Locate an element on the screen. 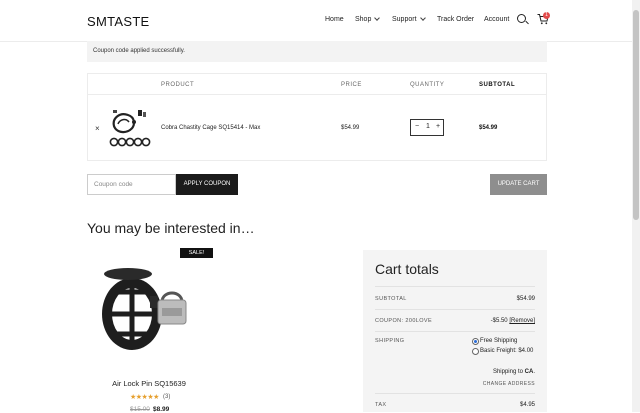 The image size is (640, 413). product-thumbnail is located at coordinates (130, 129).